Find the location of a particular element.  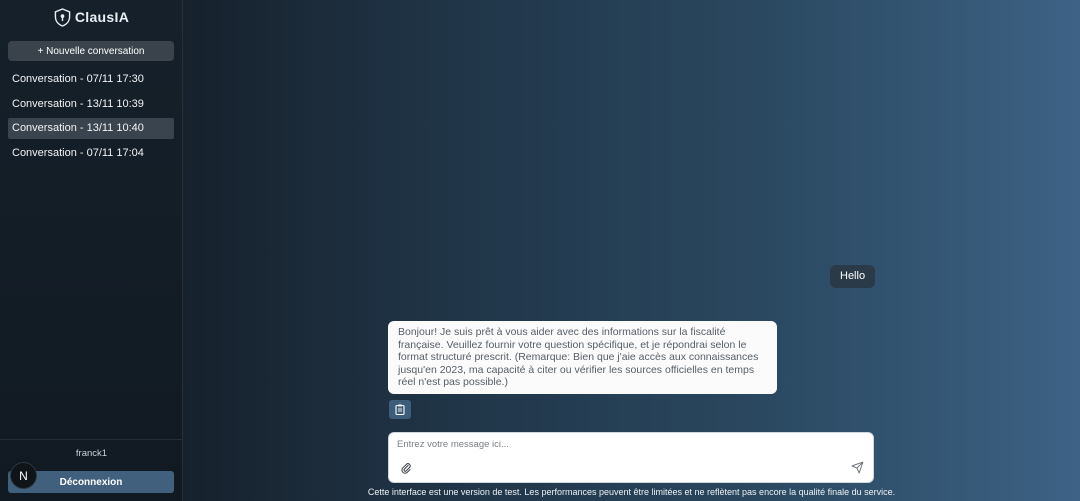

brand: ClausIA is located at coordinates (91, 17).